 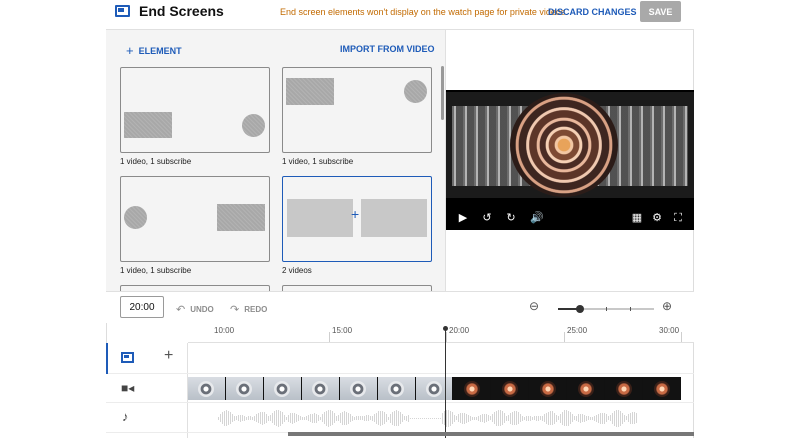 I want to click on fullscreen-icon: ⛶, so click(x=678, y=218).